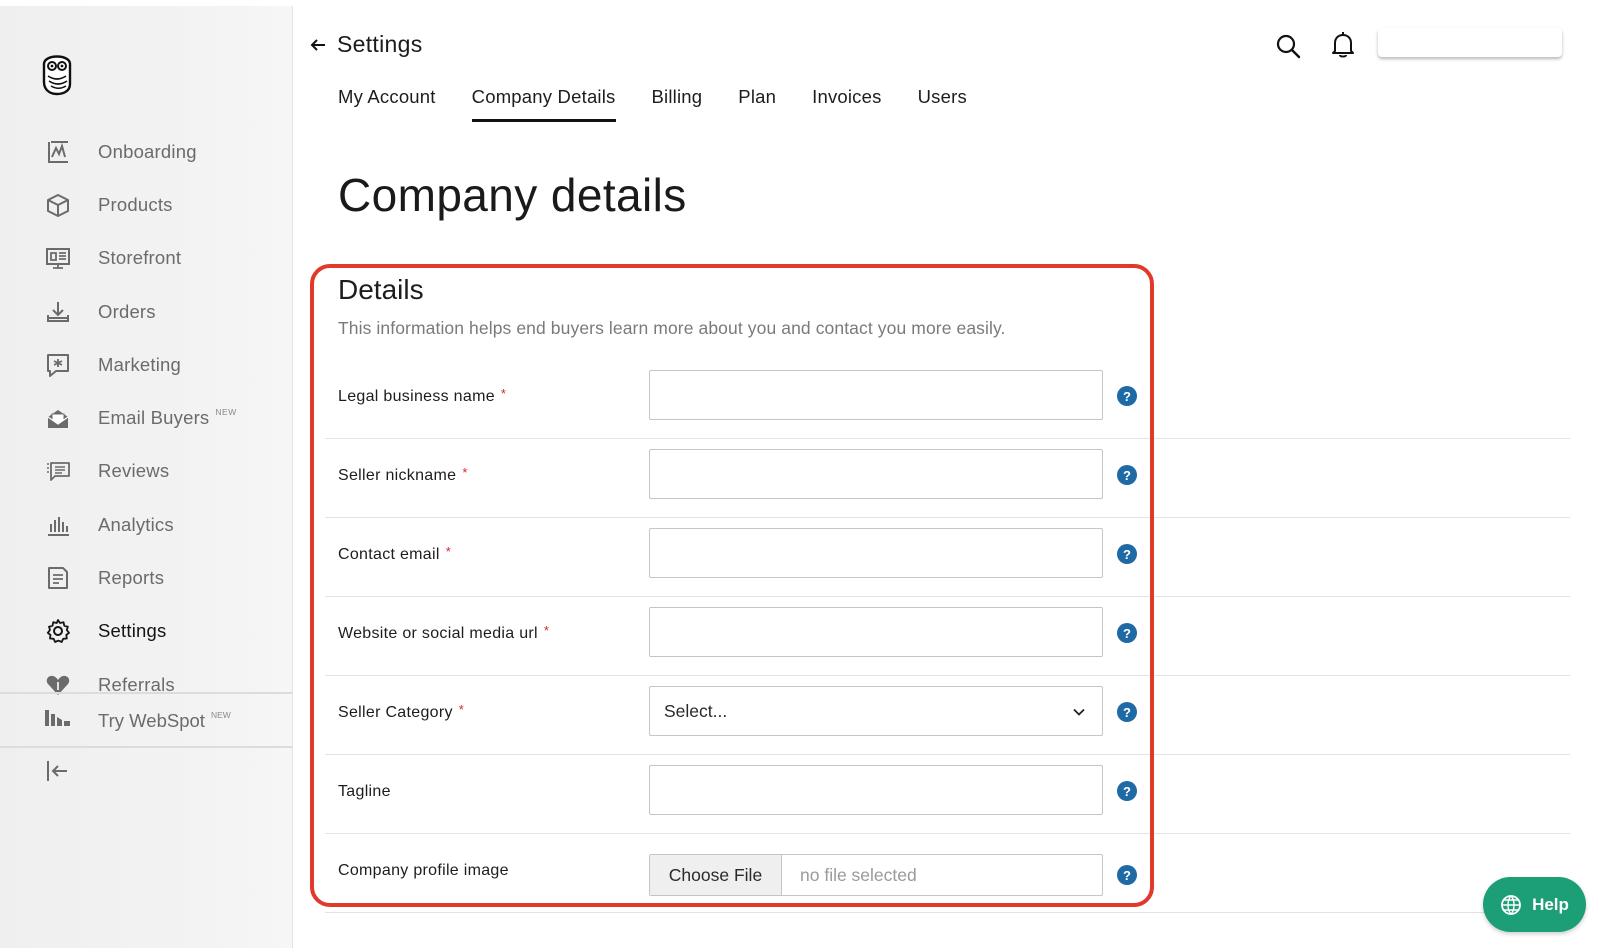  Describe the element at coordinates (135, 204) in the screenshot. I see `sidebar-item-label: Products` at that location.